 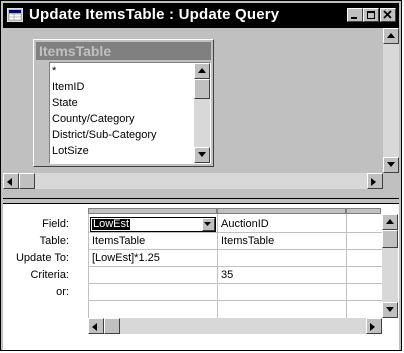 What do you see at coordinates (65, 103) in the screenshot?
I see `field-item: State` at bounding box center [65, 103].